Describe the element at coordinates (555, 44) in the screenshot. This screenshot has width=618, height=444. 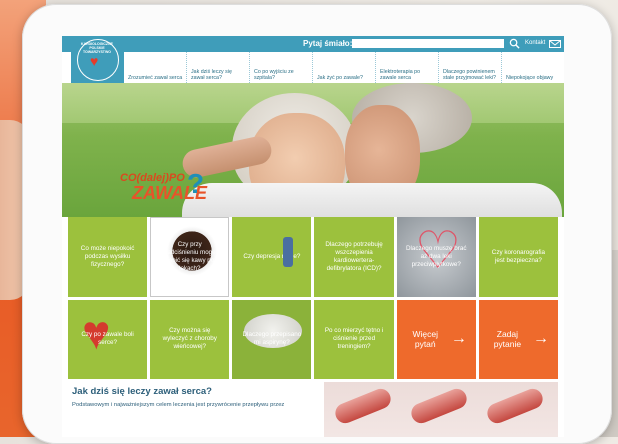
I see `mail-icon` at that location.